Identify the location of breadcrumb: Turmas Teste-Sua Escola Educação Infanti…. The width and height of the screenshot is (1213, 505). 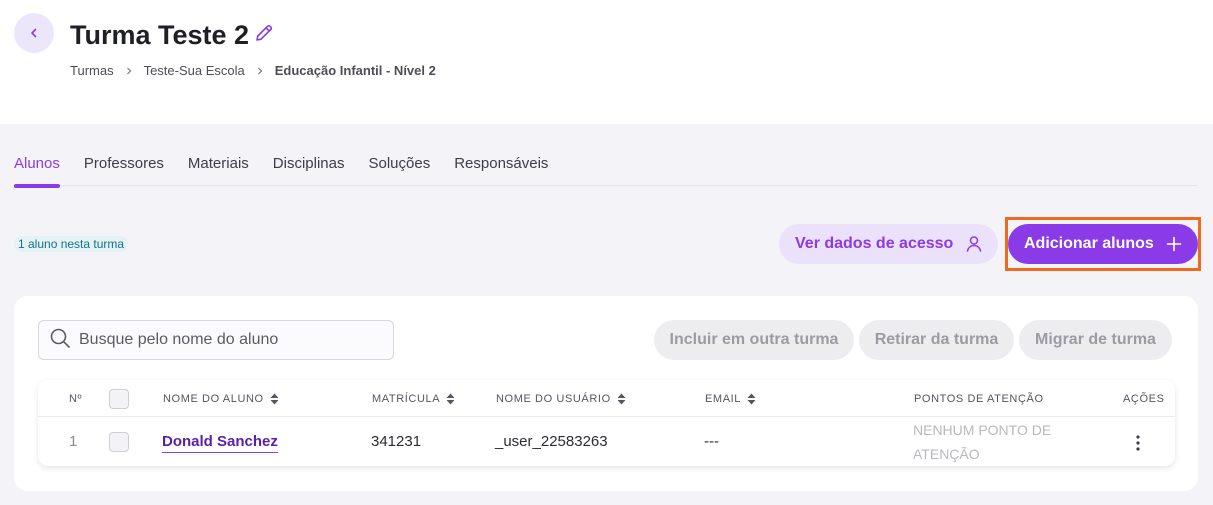
(253, 70).